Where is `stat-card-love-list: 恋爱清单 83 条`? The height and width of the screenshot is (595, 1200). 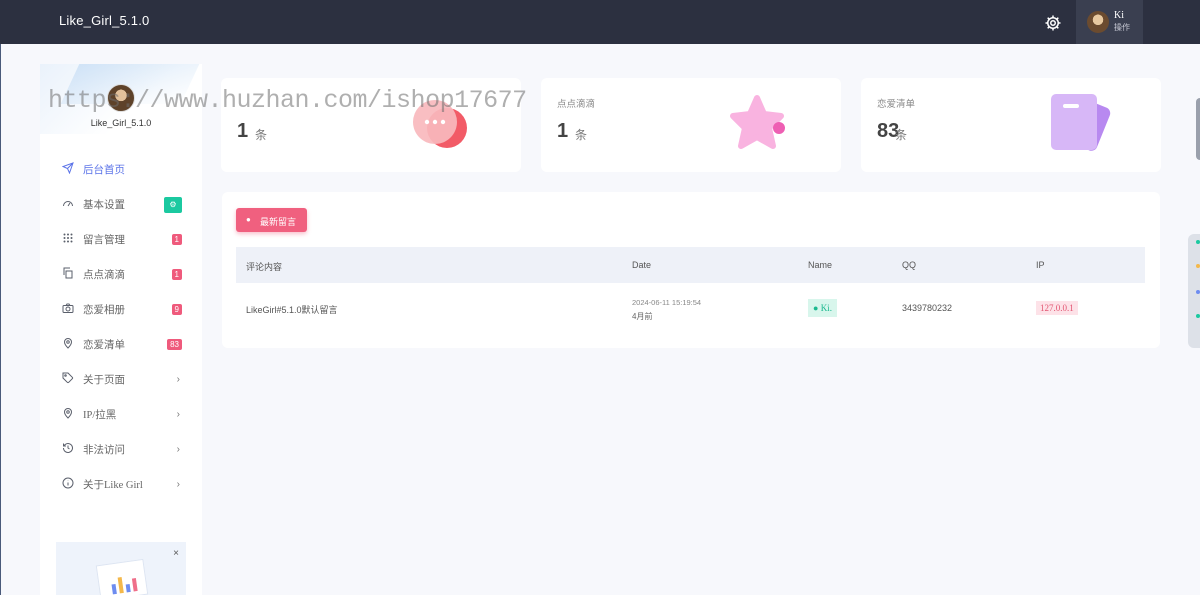 stat-card-love-list: 恋爱清单 83 条 is located at coordinates (1011, 125).